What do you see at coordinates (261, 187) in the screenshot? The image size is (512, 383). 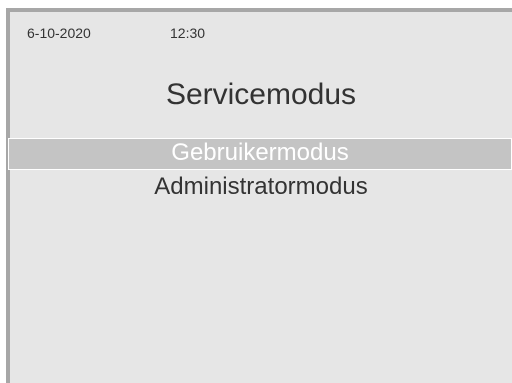 I see `menu-item-administratormodus: Administratormodus` at bounding box center [261, 187].